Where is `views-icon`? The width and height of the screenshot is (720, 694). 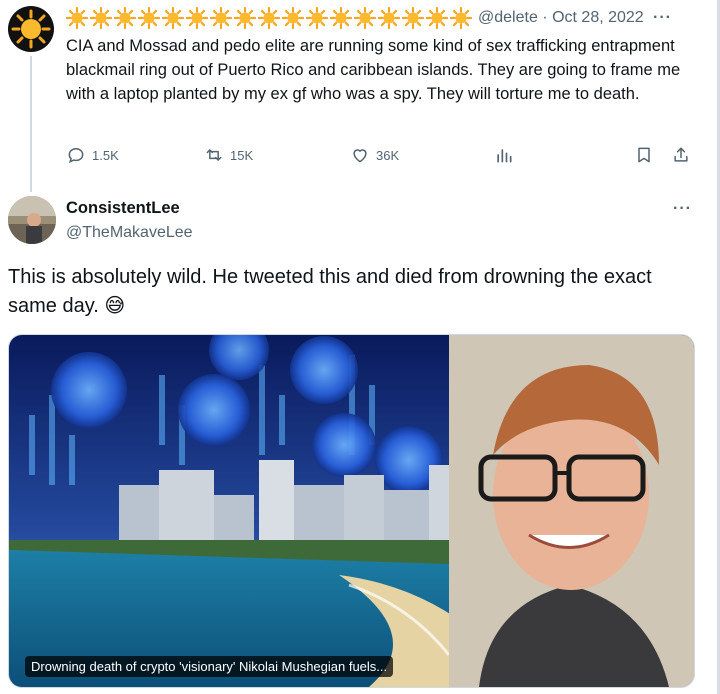
views-icon is located at coordinates (504, 156).